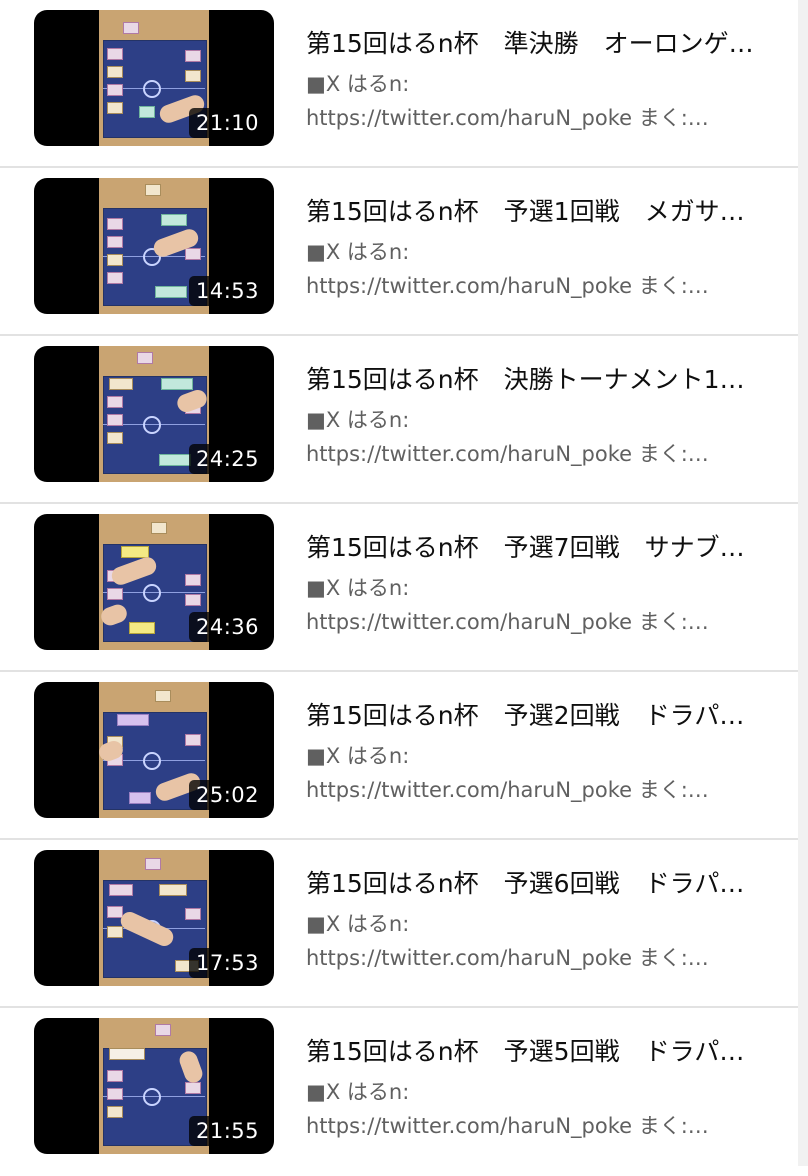 This screenshot has height=1176, width=808. I want to click on video-thumbnail: 17:53, so click(154, 918).